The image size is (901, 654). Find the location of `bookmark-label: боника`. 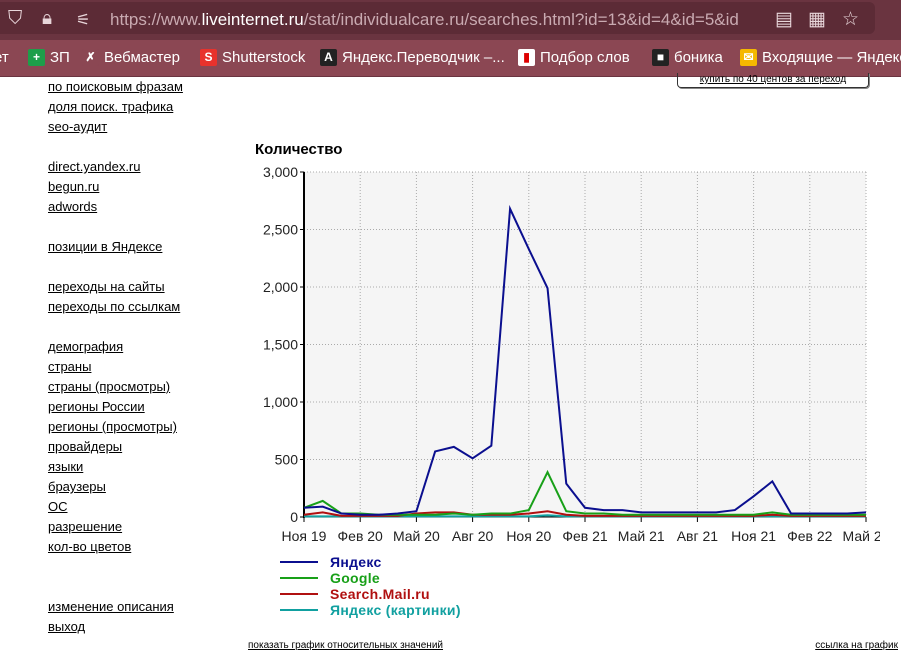

bookmark-label: боника is located at coordinates (698, 57).